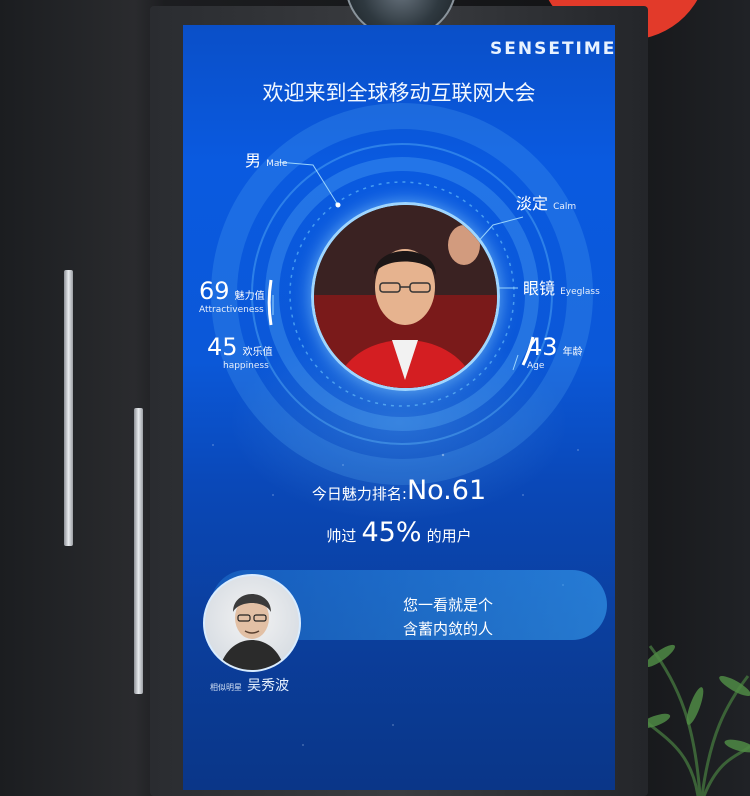  What do you see at coordinates (268, 686) in the screenshot?
I see `celebrity-name: 吴秀波` at bounding box center [268, 686].